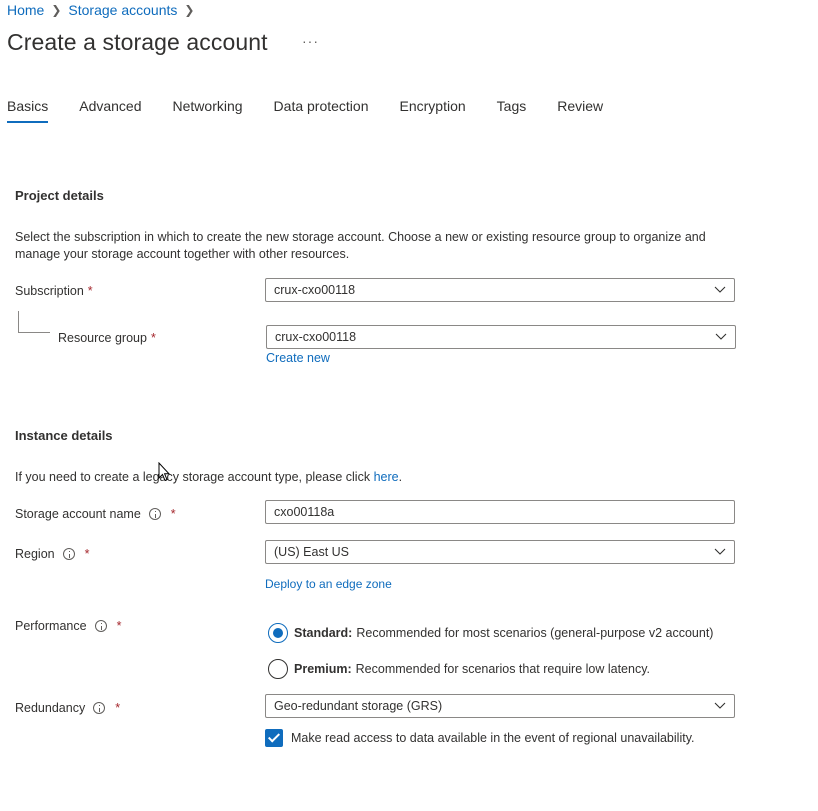 This screenshot has width=818, height=811. Describe the element at coordinates (34, 322) in the screenshot. I see `hierarchy-connector` at that location.